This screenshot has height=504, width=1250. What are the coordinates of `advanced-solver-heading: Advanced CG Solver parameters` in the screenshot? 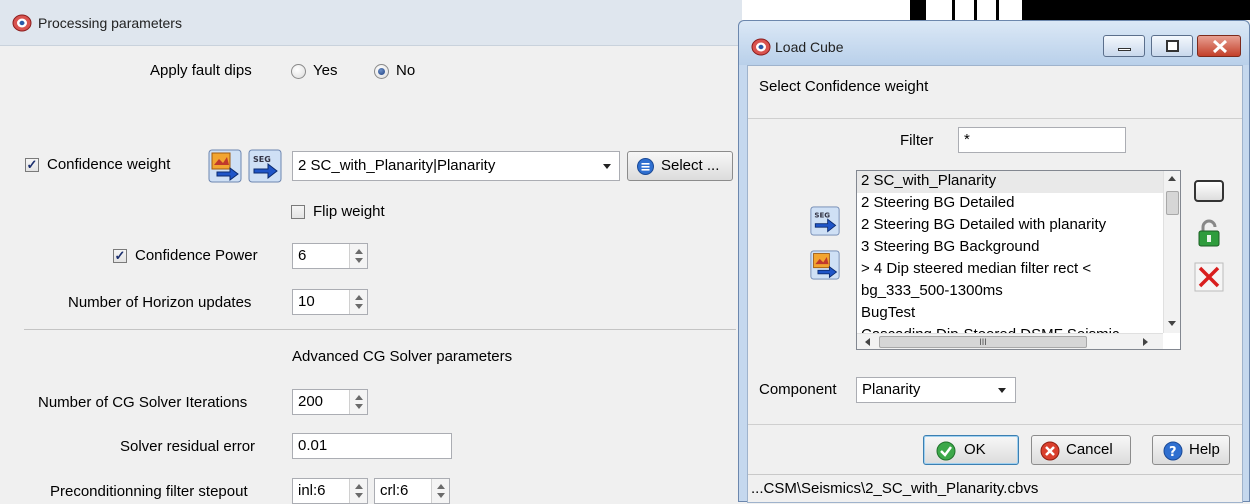 It's located at (402, 356).